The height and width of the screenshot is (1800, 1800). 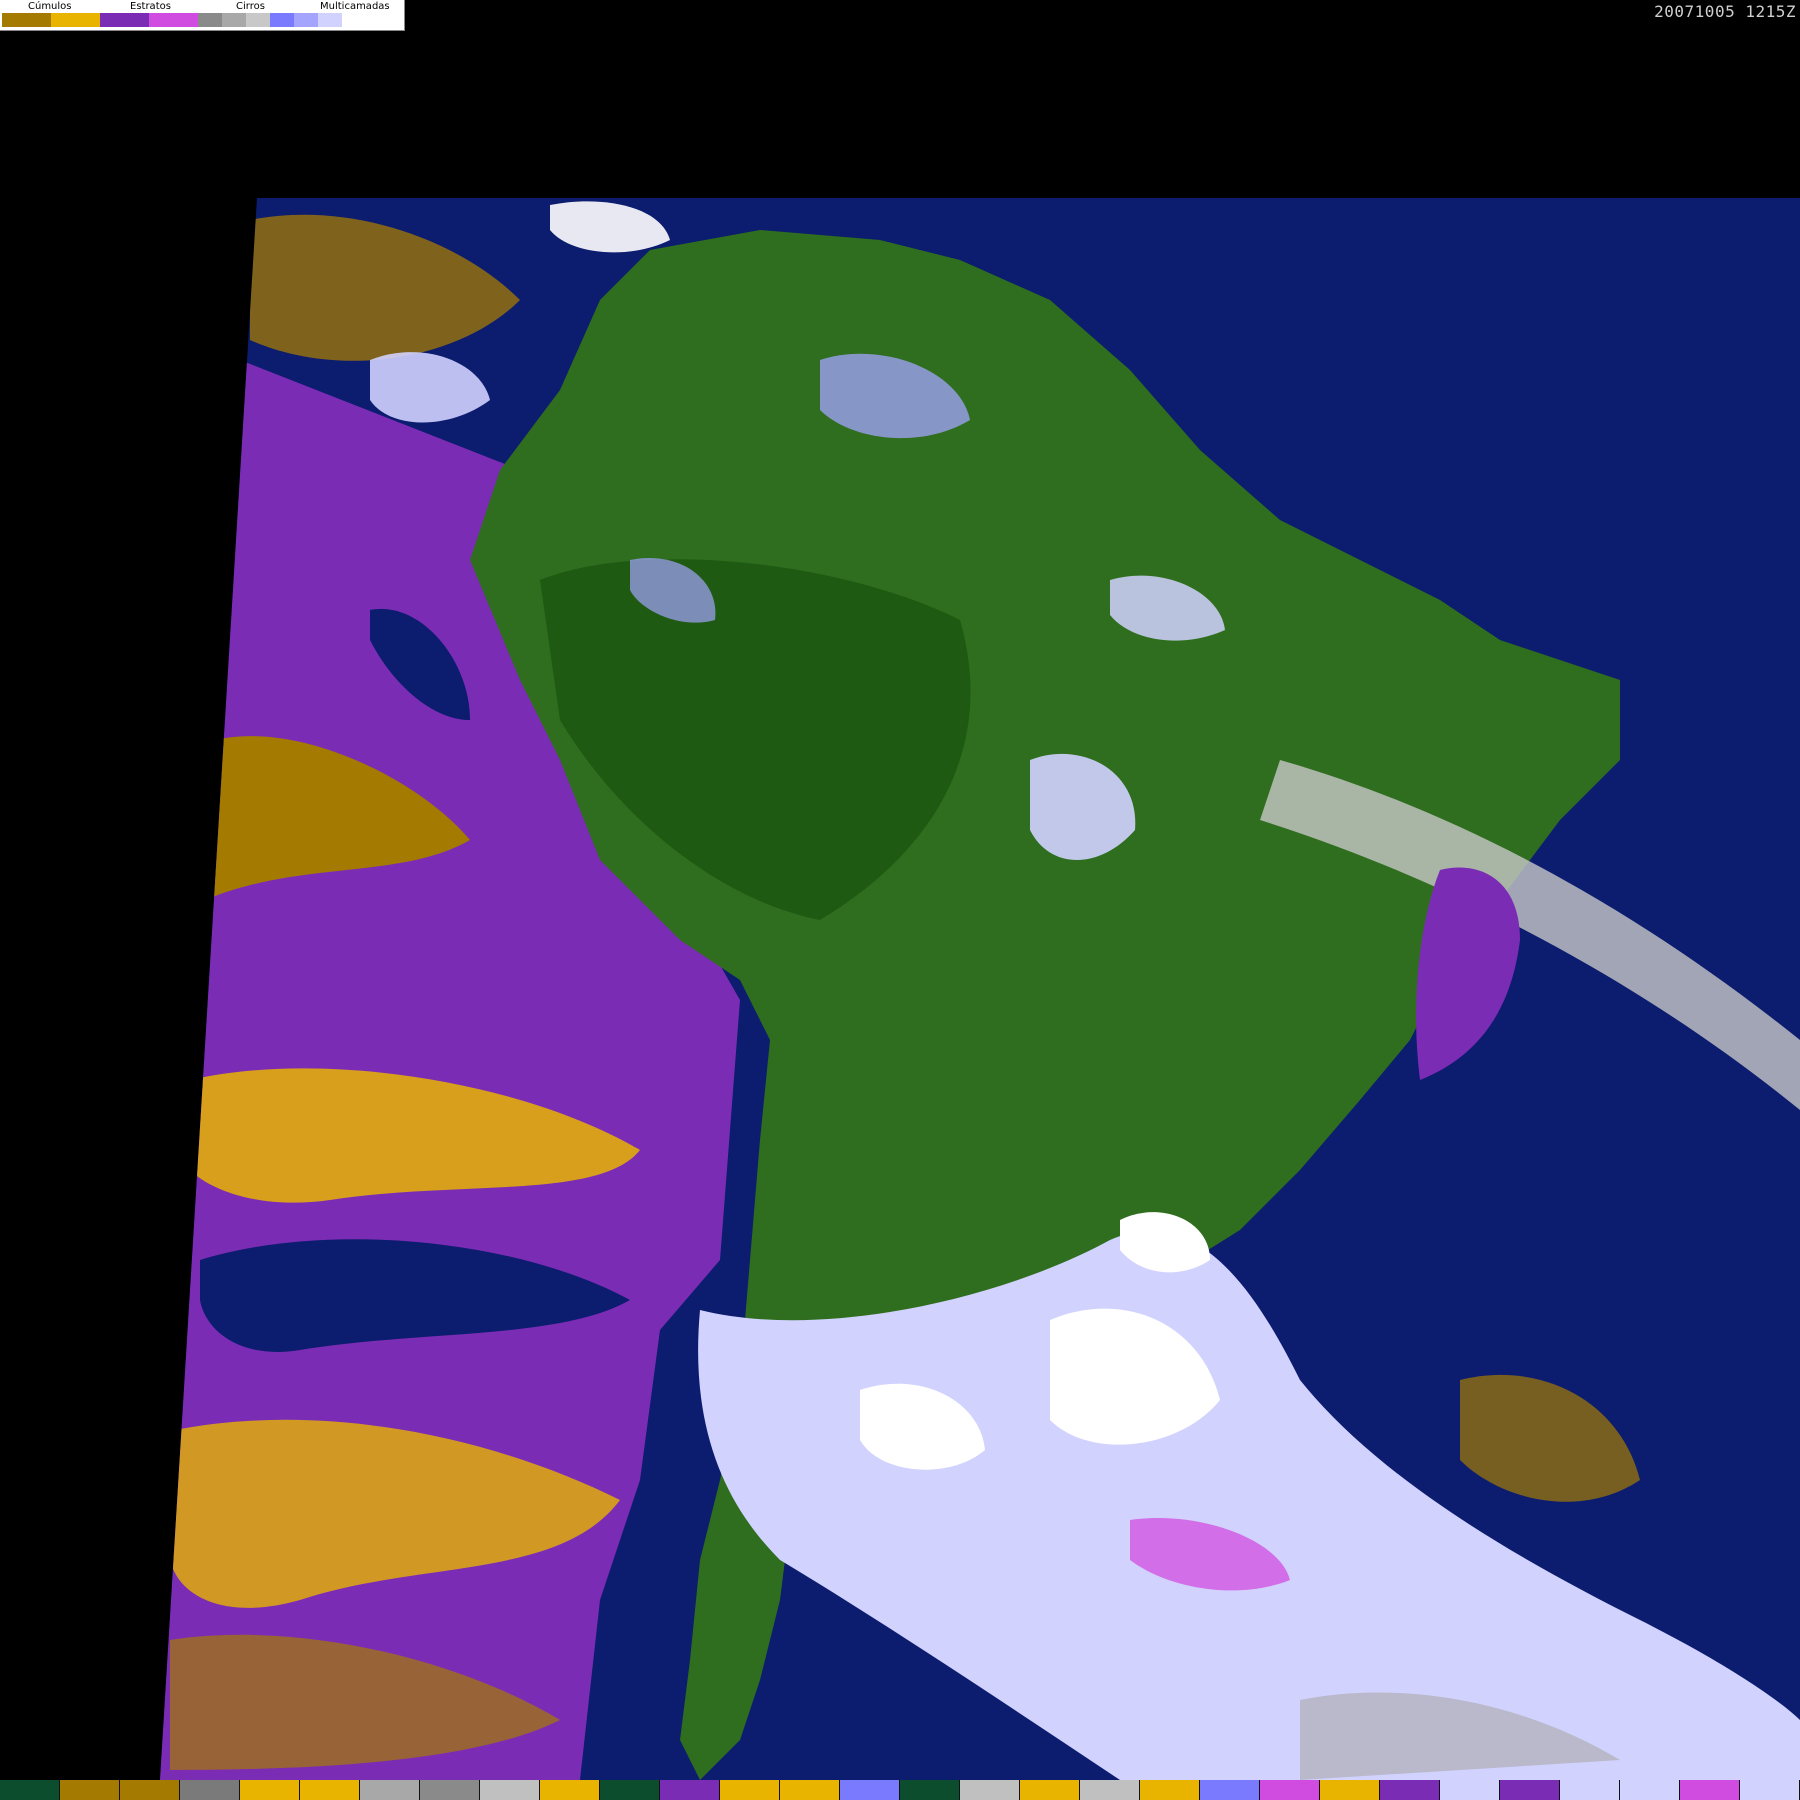 I want to click on legend-color-bar, so click(x=184, y=20).